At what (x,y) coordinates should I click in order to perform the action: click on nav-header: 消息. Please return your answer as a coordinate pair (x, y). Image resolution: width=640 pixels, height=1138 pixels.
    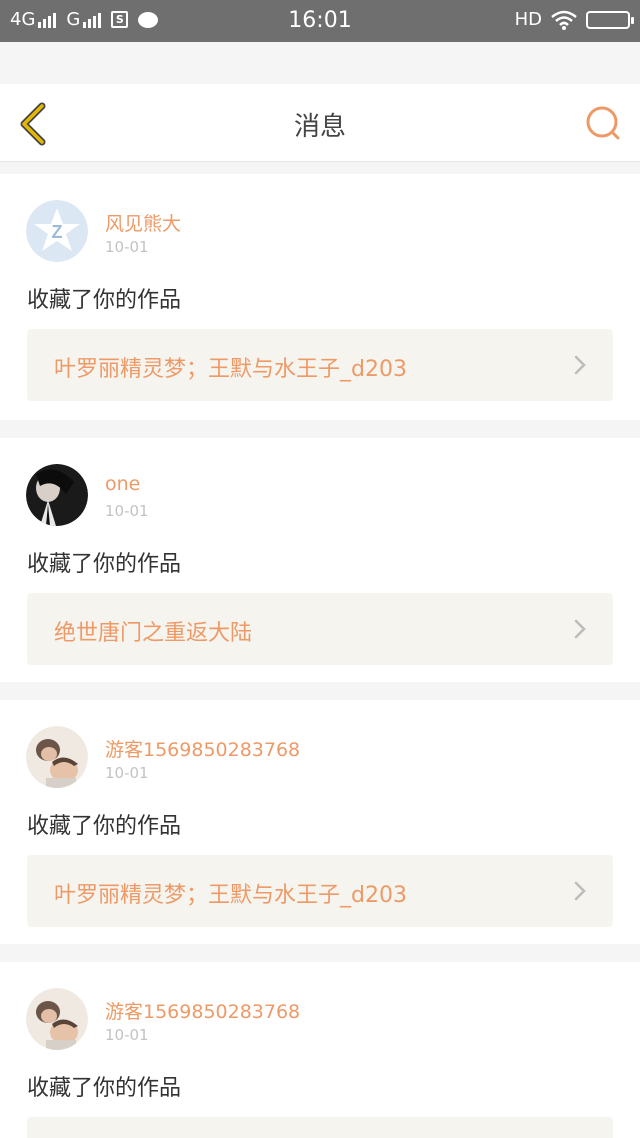
    Looking at the image, I should click on (320, 123).